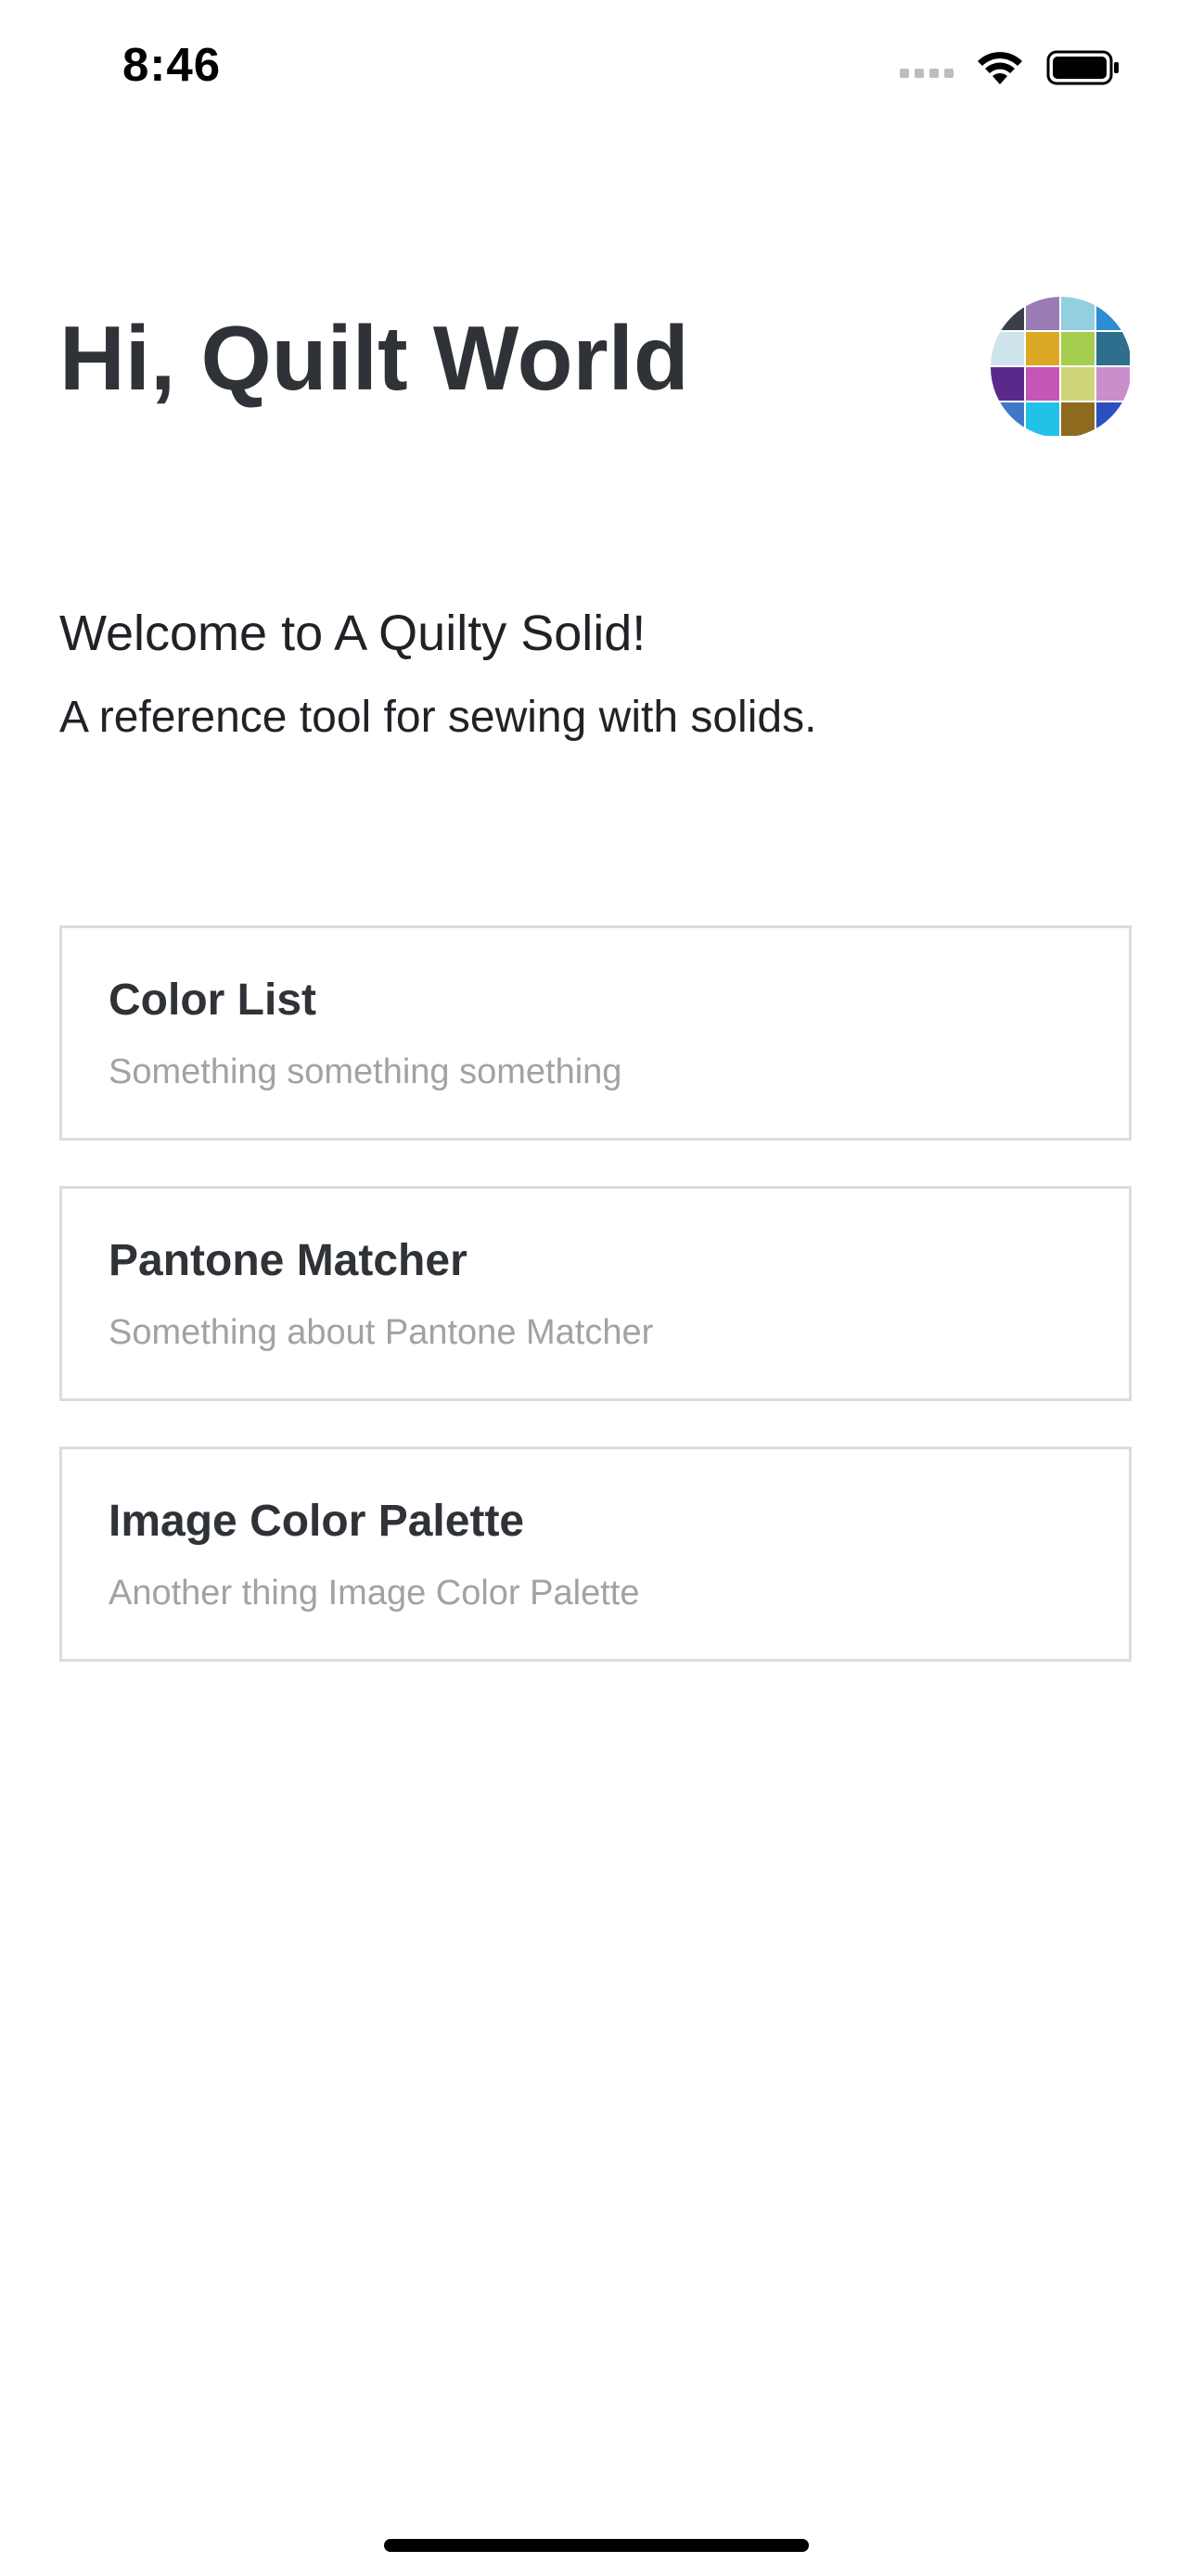  What do you see at coordinates (927, 67) in the screenshot?
I see `cellular-signal-icon` at bounding box center [927, 67].